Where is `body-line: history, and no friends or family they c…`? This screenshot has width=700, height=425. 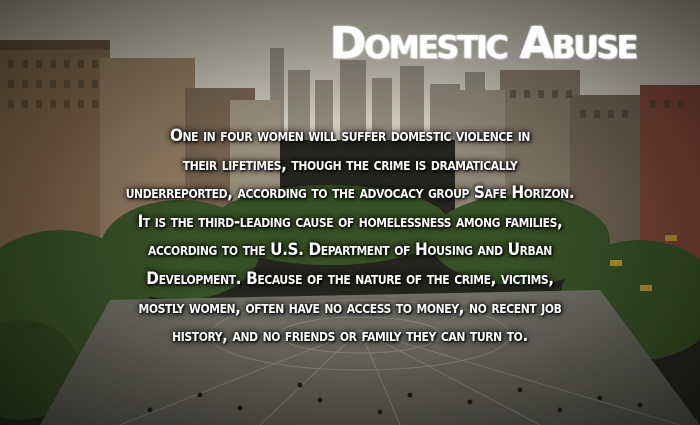 body-line: history, and no friends or family they c… is located at coordinates (350, 336).